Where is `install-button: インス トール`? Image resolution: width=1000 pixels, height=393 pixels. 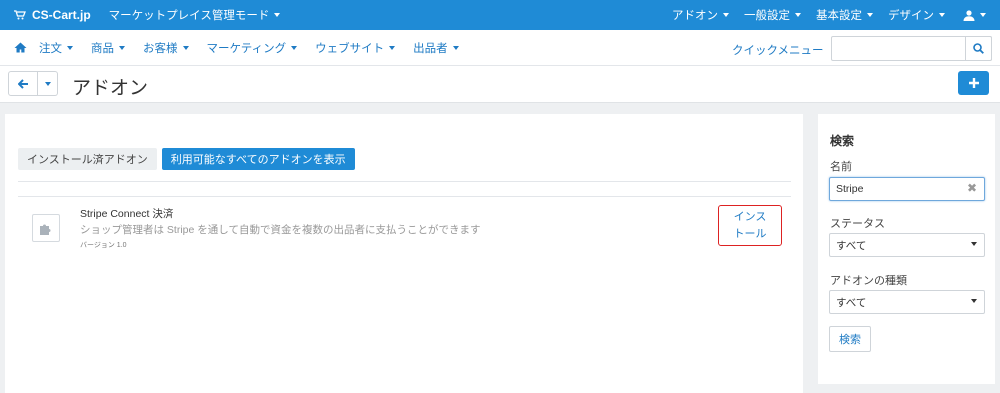 install-button: インス トール is located at coordinates (750, 225).